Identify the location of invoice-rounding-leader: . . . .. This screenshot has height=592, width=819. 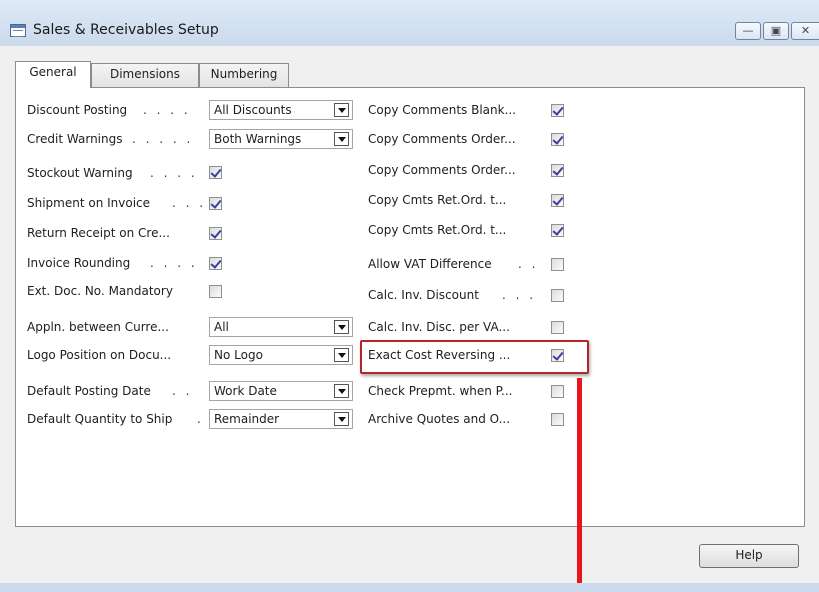
(174, 263).